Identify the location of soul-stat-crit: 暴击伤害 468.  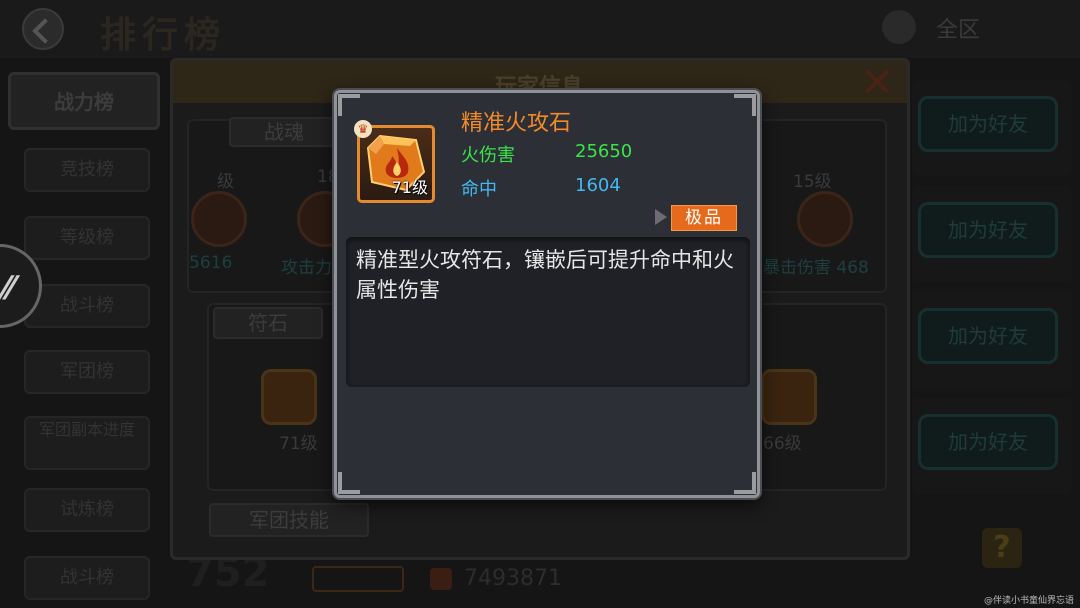
(816, 268).